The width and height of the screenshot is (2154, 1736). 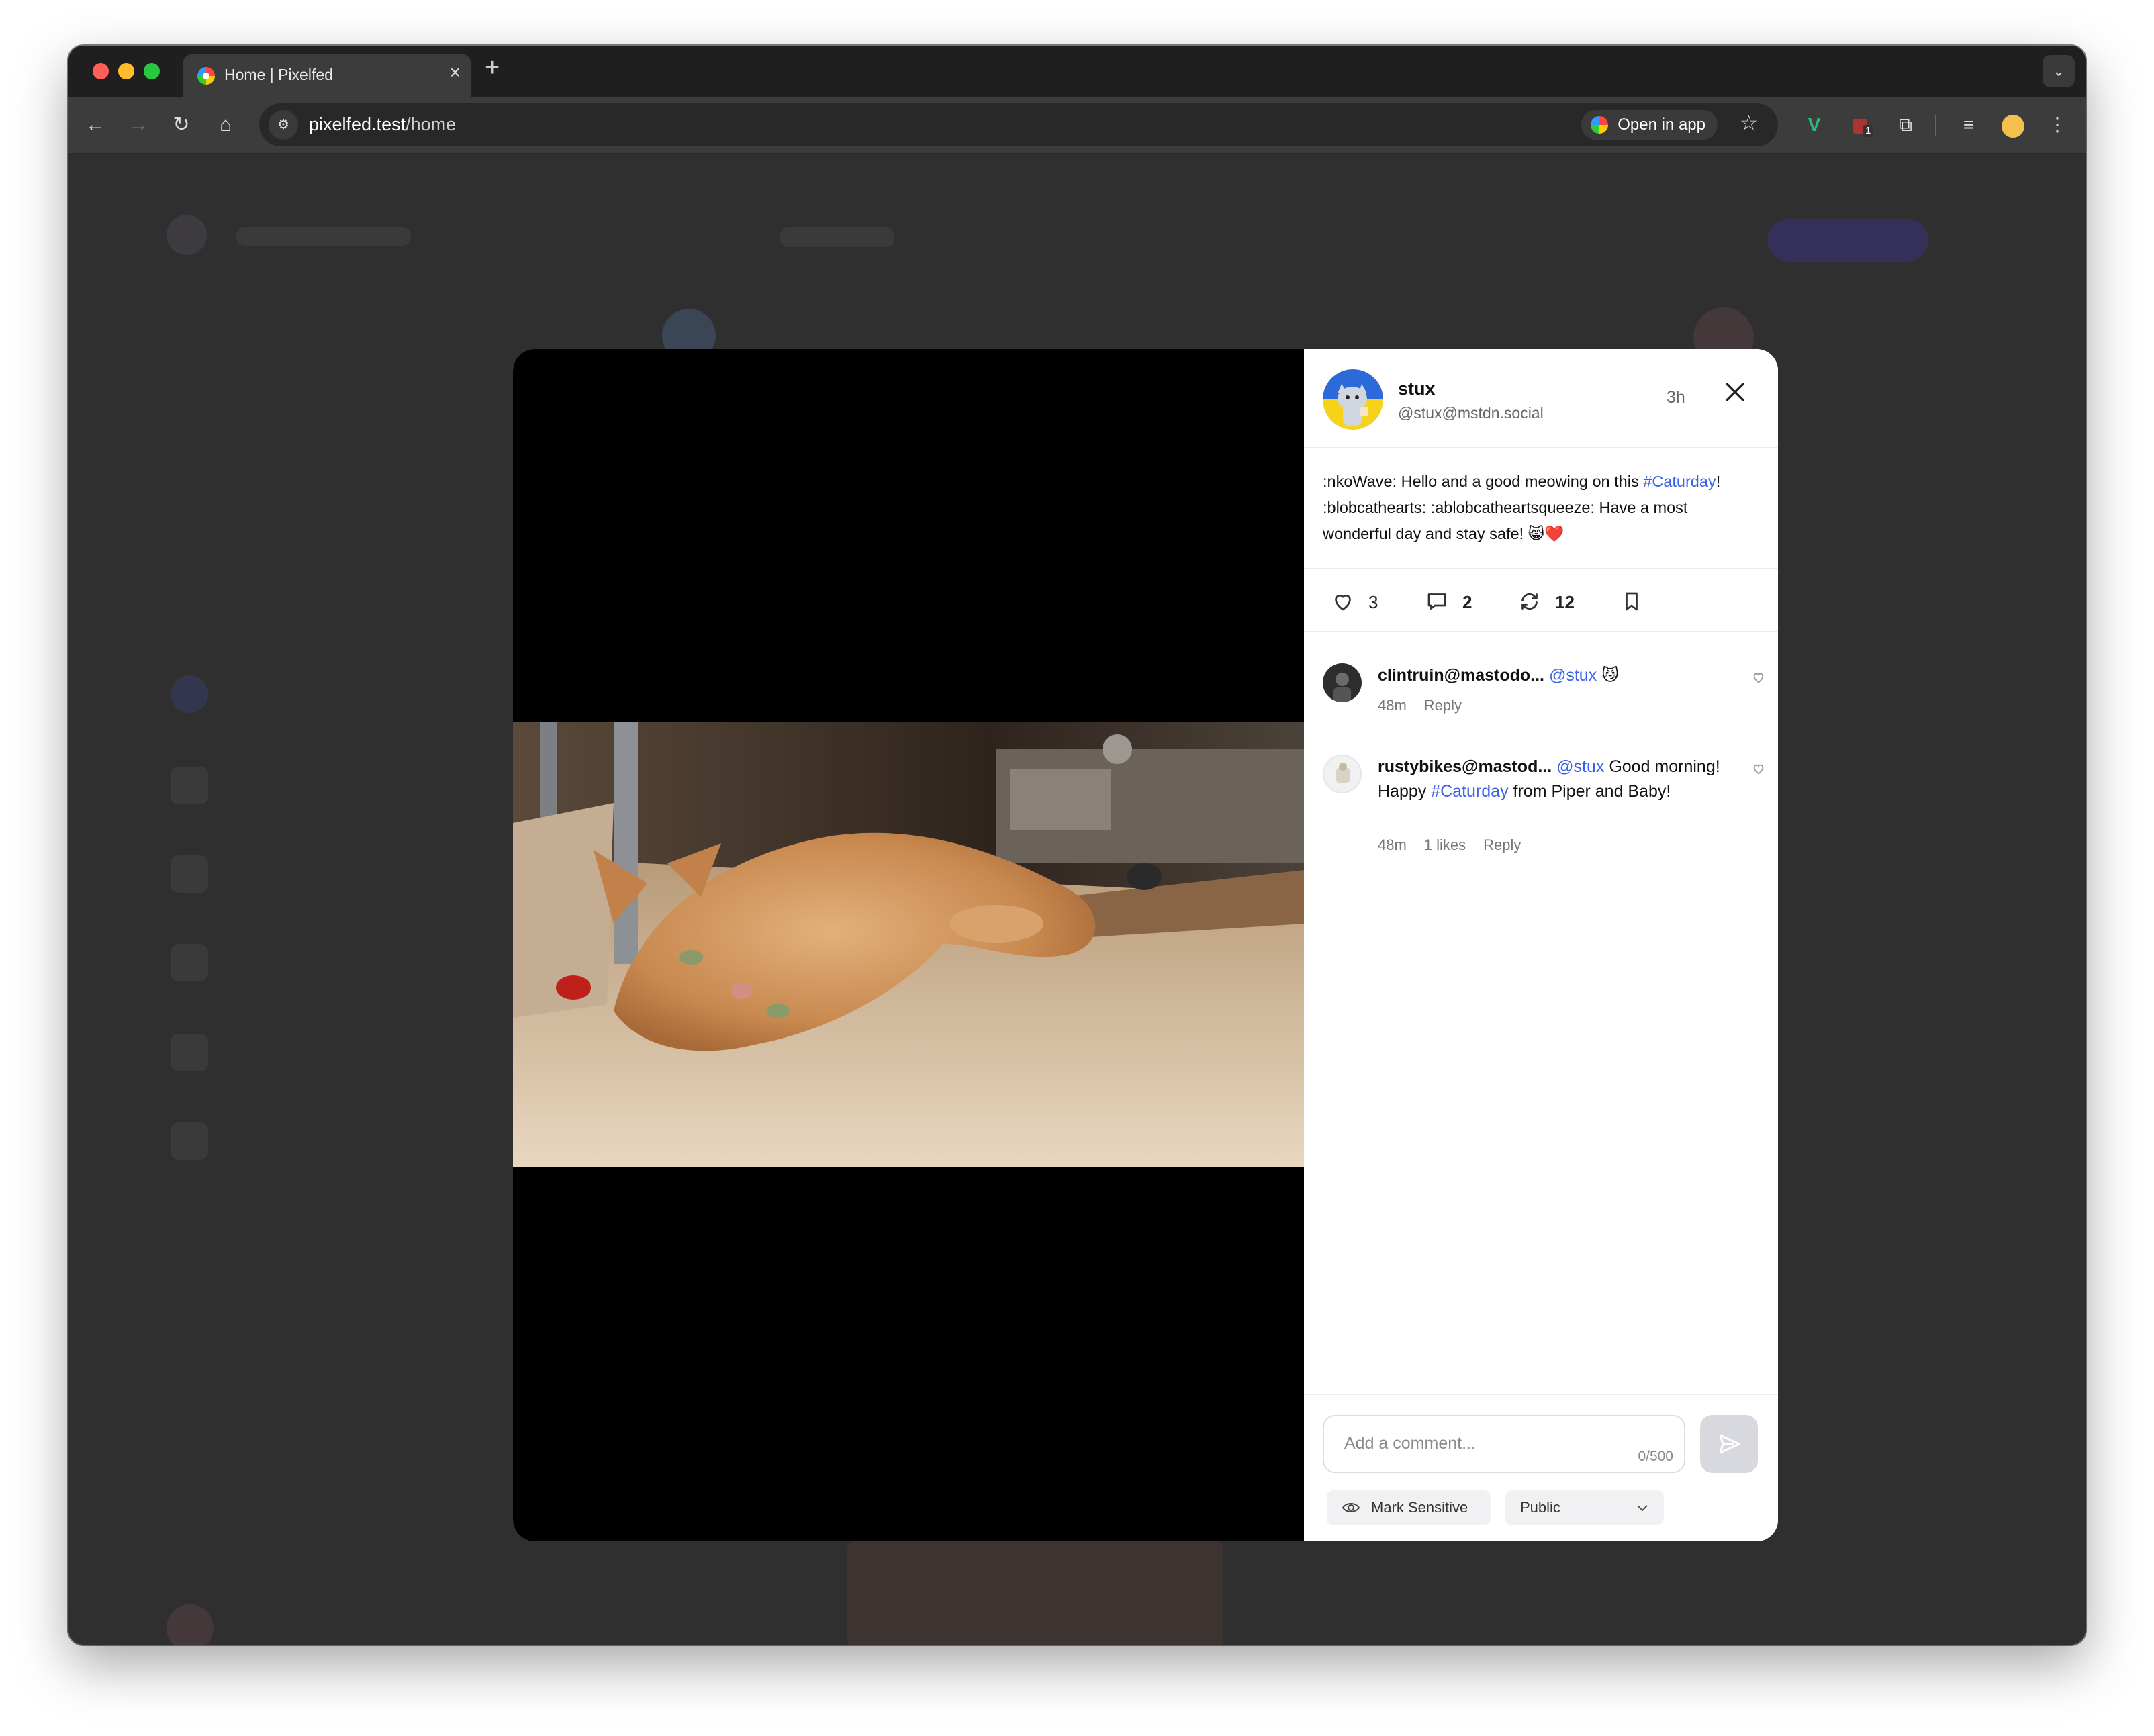 I want to click on visibility-select: Public, so click(x=1584, y=1507).